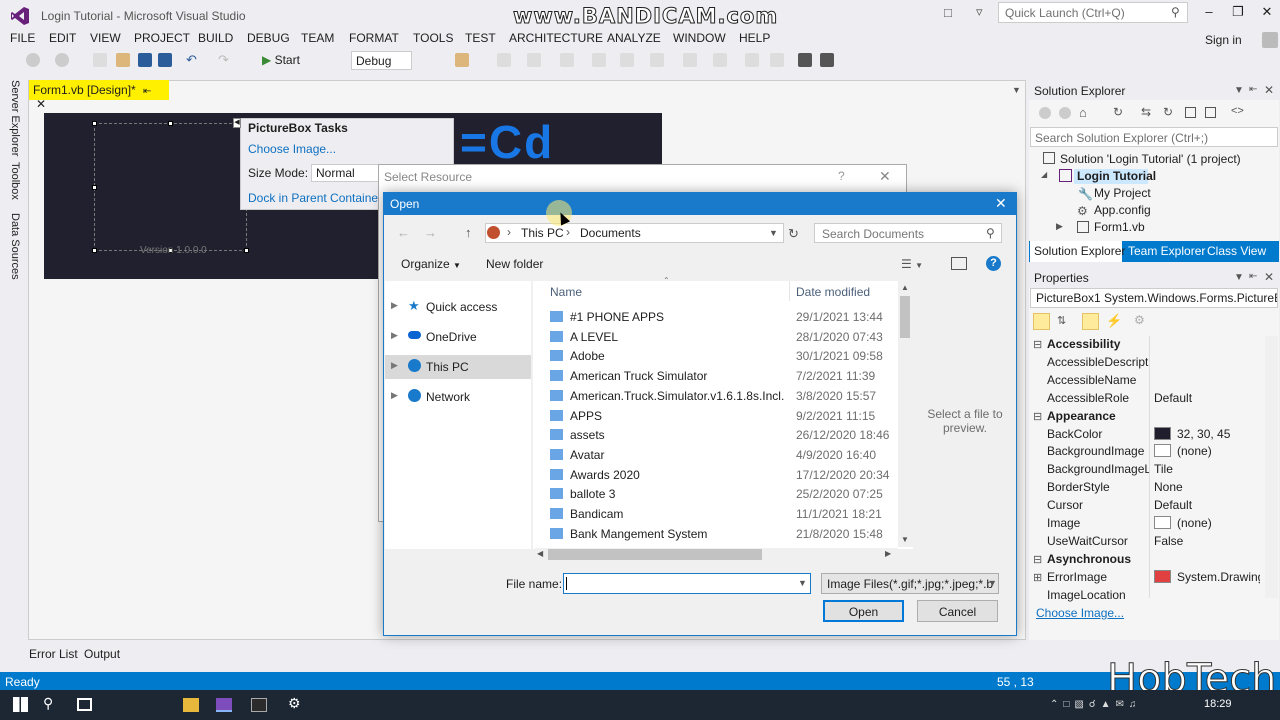  I want to click on sync-icon: ↻, so click(1118, 112).